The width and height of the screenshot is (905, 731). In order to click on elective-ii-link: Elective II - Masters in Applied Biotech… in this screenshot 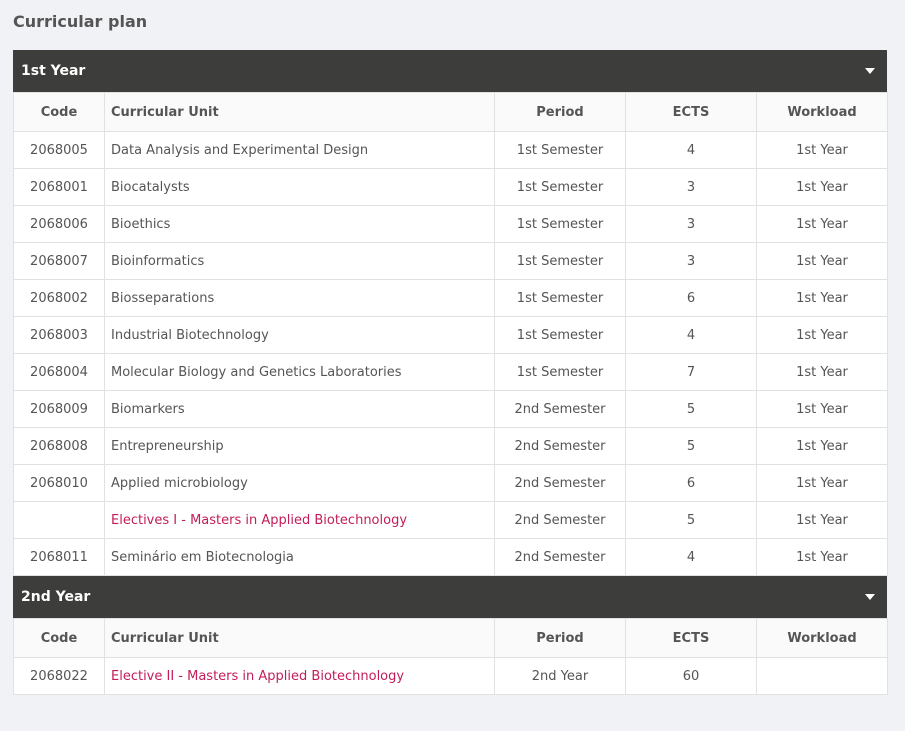, I will do `click(257, 676)`.